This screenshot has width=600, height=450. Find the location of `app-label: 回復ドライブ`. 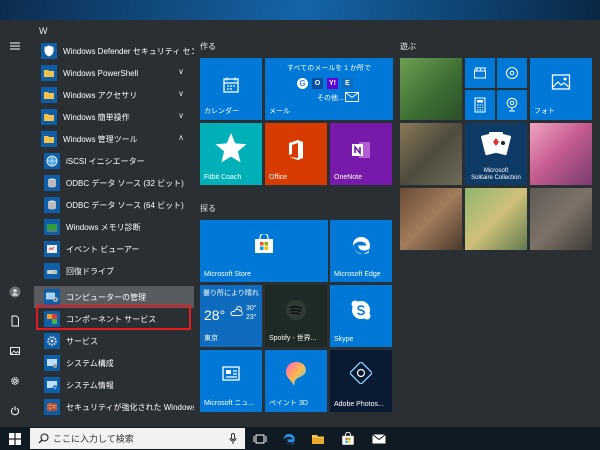

app-label: 回復ドライブ is located at coordinates (90, 271).